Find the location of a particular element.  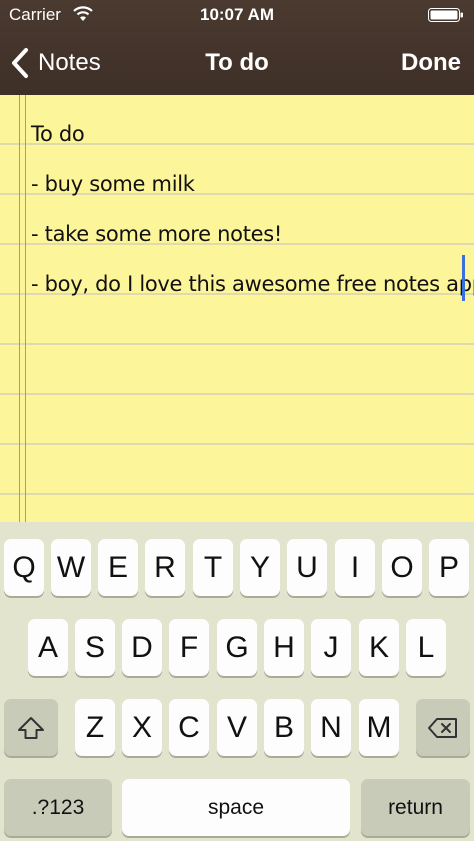

key-g: G is located at coordinates (237, 647).